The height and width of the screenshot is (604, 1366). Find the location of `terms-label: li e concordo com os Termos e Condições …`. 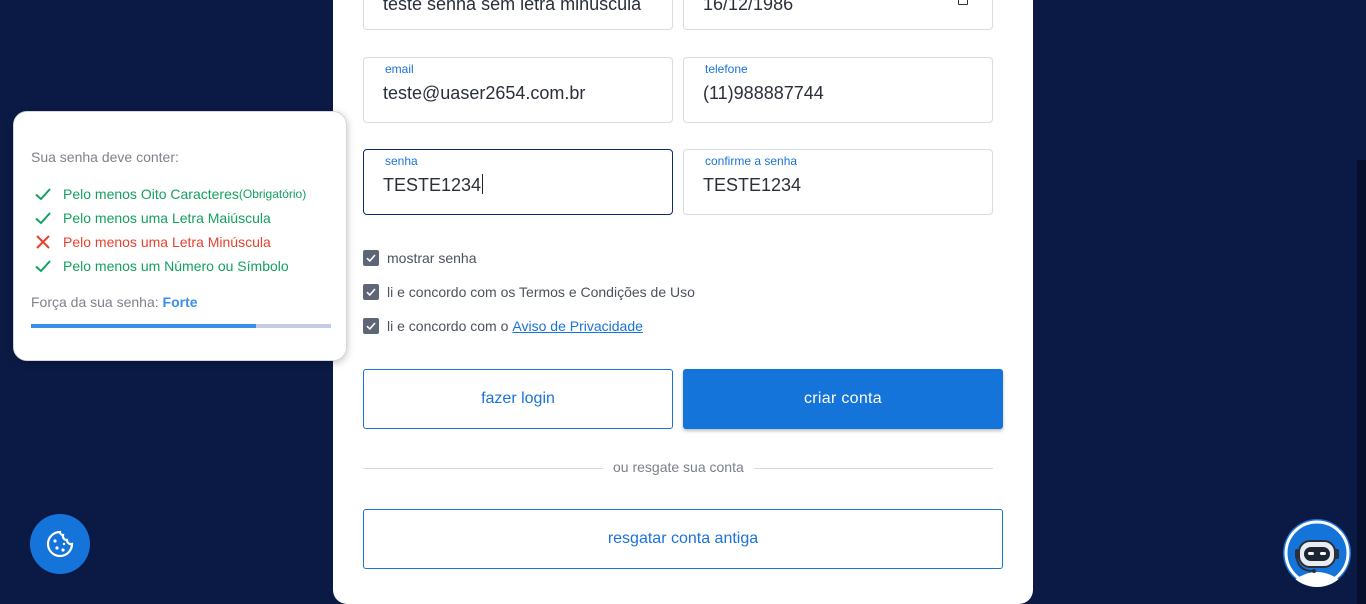

terms-label: li e concordo com os Termos e Condições … is located at coordinates (541, 292).